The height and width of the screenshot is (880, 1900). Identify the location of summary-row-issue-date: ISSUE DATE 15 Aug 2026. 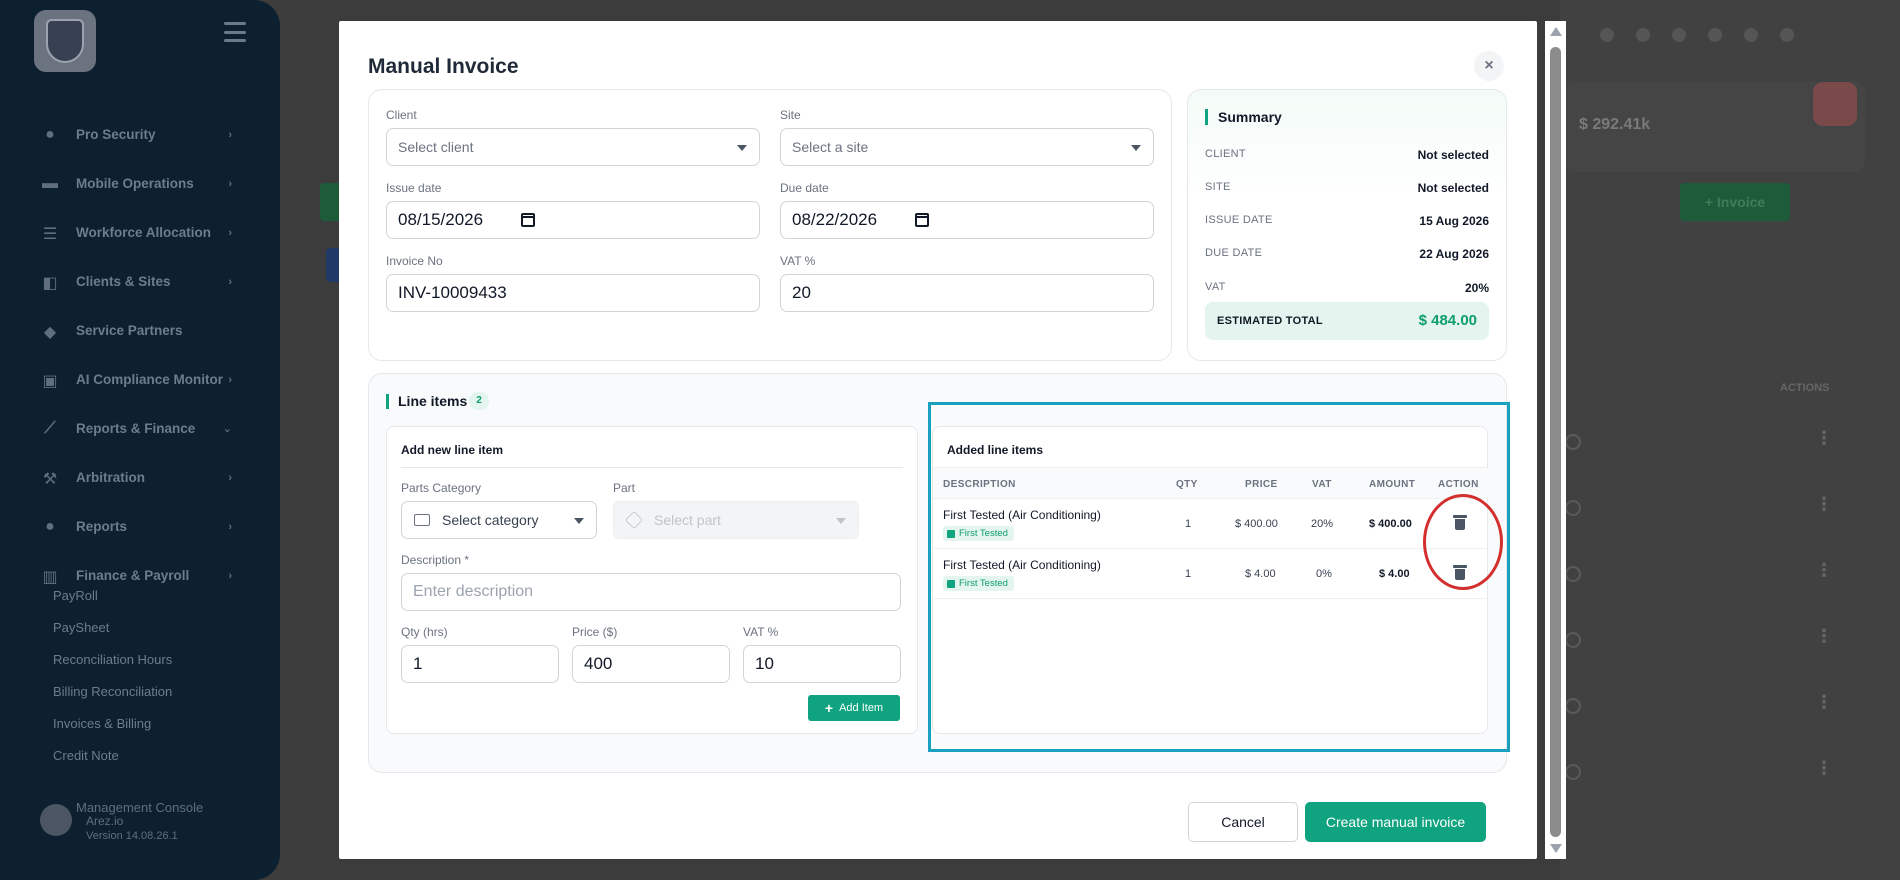
(1347, 221).